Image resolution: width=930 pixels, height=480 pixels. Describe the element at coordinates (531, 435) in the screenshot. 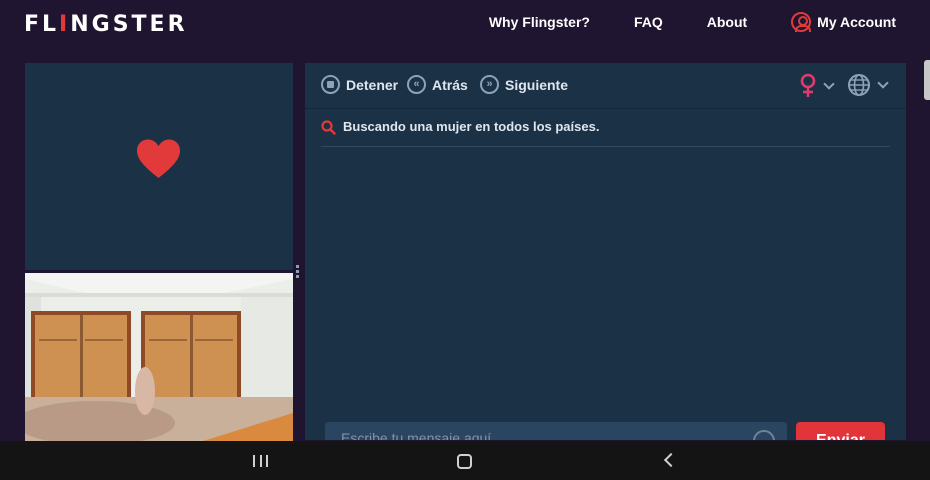

I see `message-input` at that location.